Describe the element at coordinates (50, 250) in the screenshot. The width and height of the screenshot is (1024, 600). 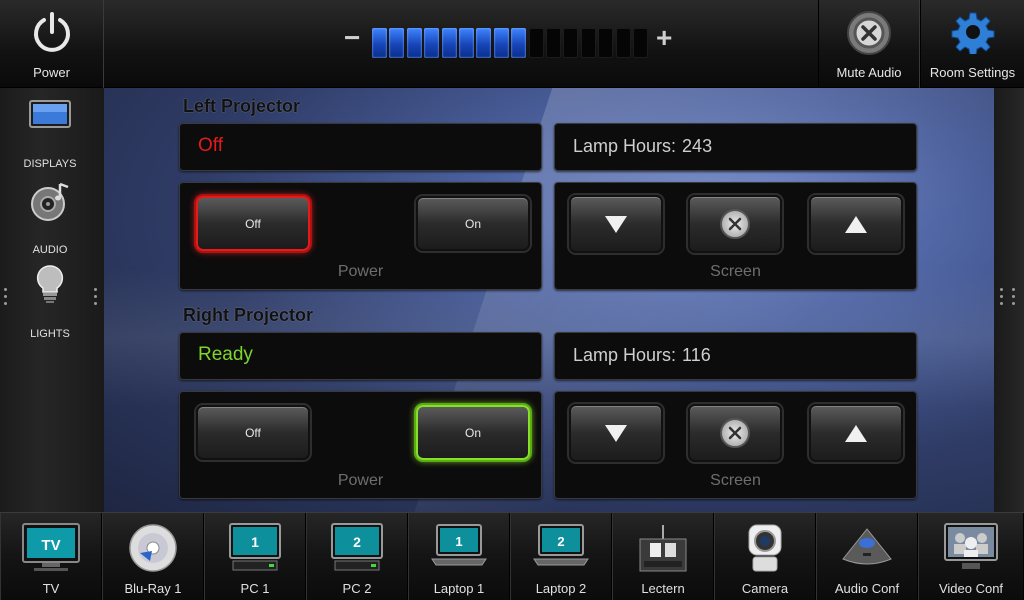
I see `sidebar-item-label: AUDIO` at that location.